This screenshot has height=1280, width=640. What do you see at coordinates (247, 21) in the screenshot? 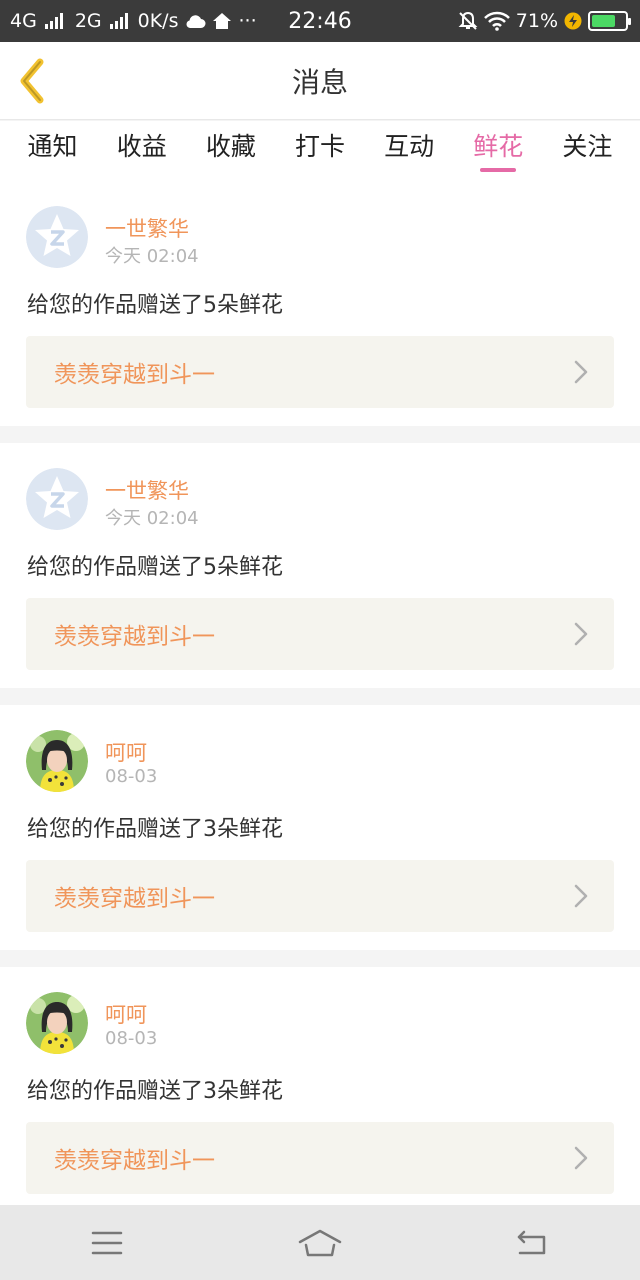
I see `more-status-icon: ···` at bounding box center [247, 21].